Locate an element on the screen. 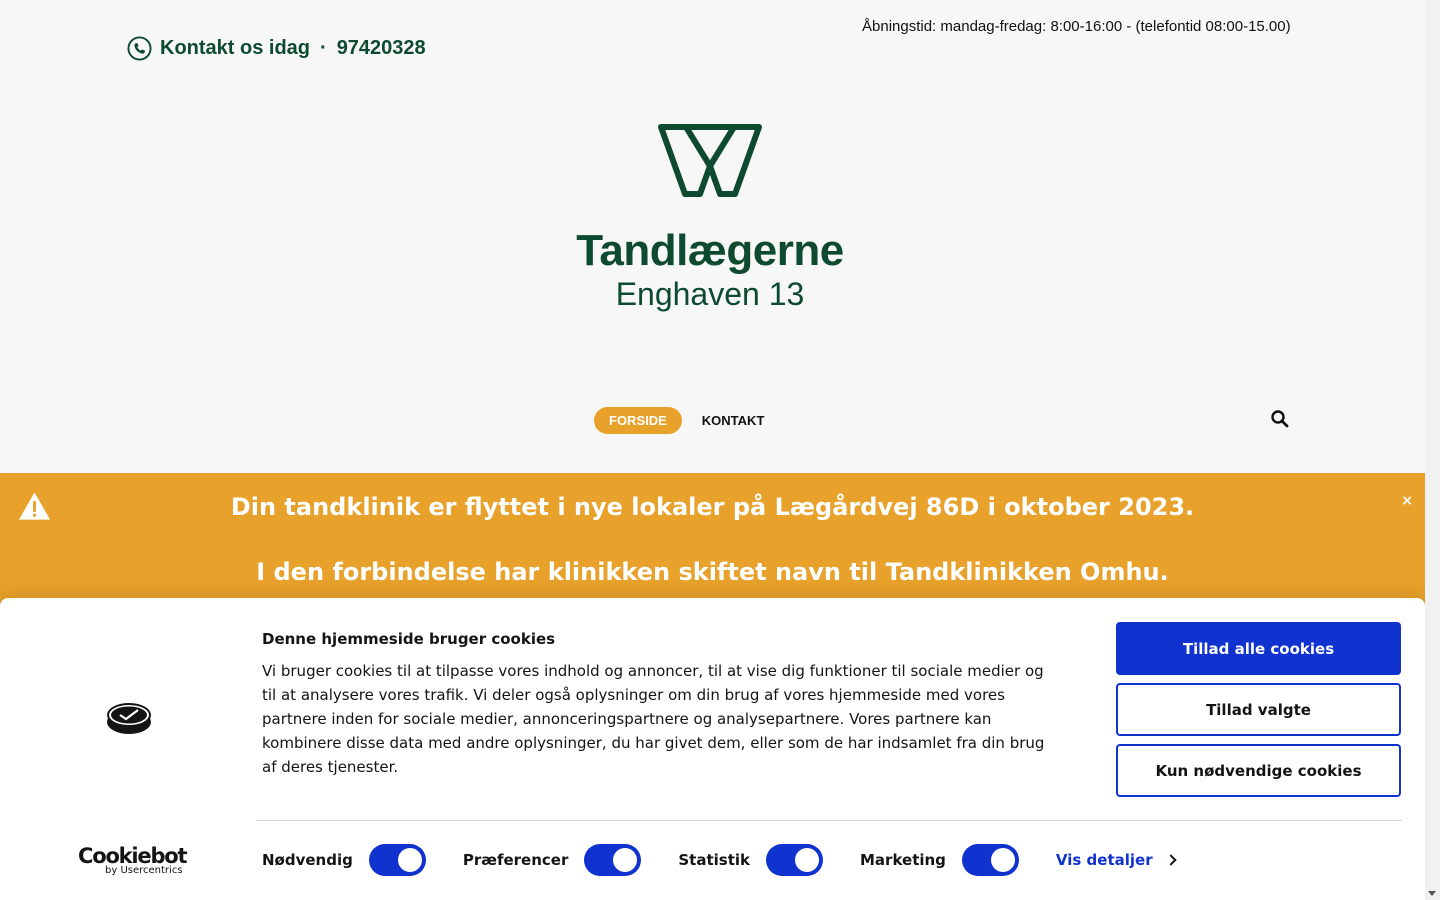  toggle-group-necessary: Nødvendig is located at coordinates (344, 860).